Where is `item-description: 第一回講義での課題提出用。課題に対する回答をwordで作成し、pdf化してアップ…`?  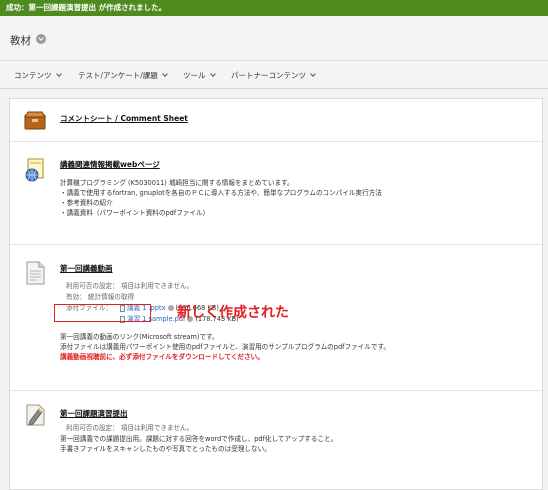 item-description: 第一回講義での課題提出用。課題に対する回答をwordで作成し、pdf化してアップ… is located at coordinates (199, 439).